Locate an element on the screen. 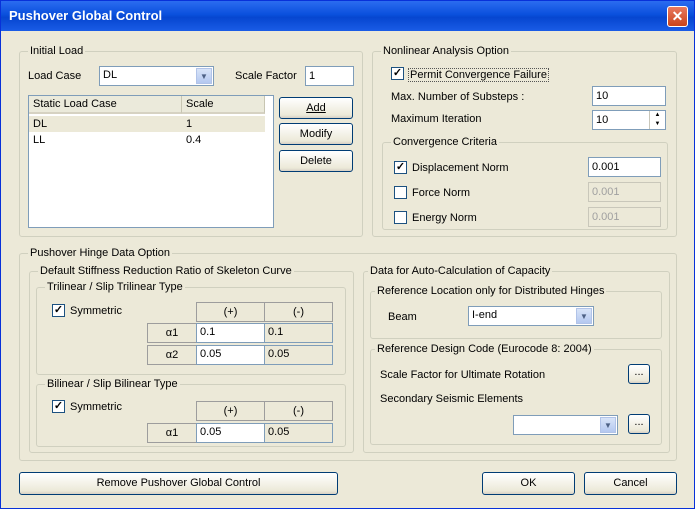 The width and height of the screenshot is (695, 509). permit-convergence-checkbox: ✓ is located at coordinates (397, 73).